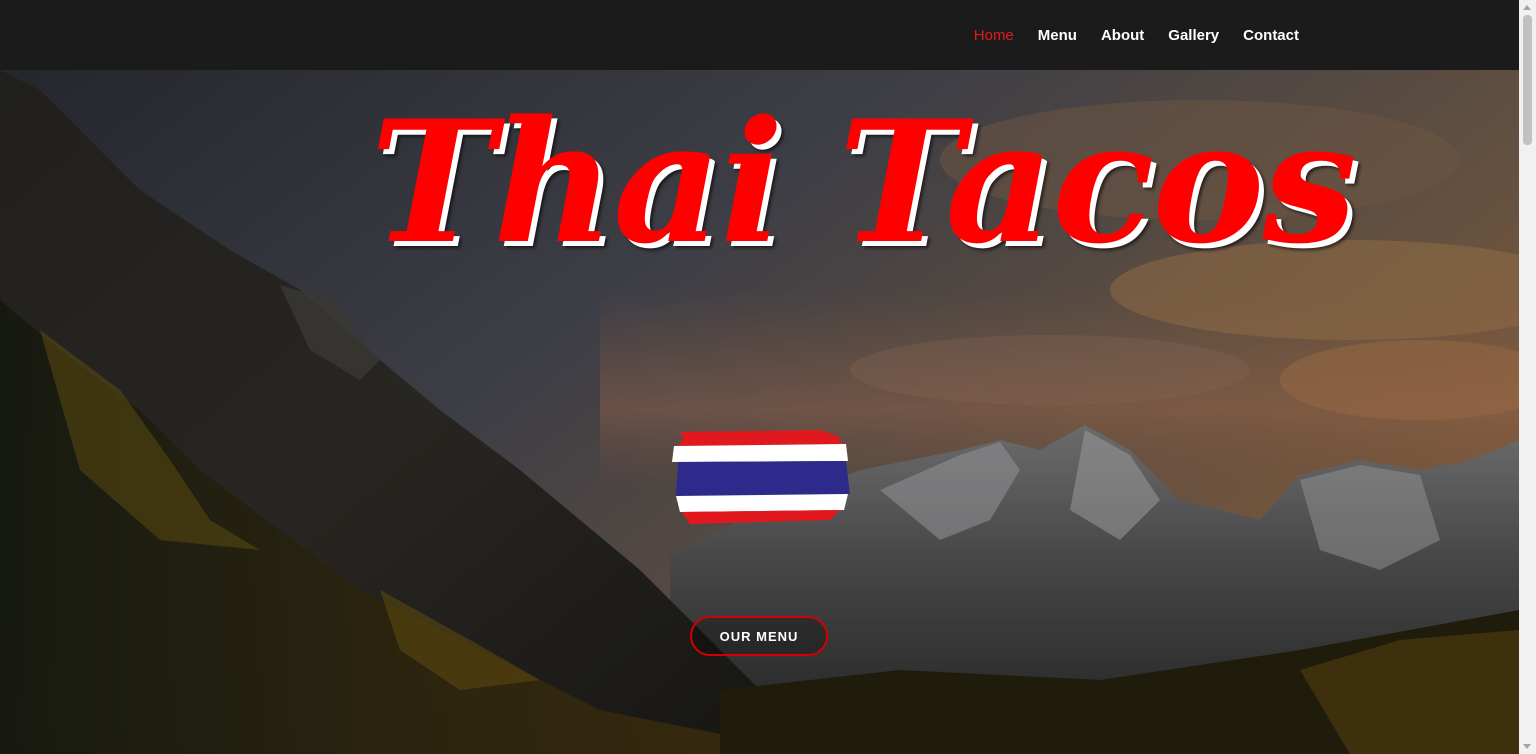  What do you see at coordinates (761, 477) in the screenshot?
I see `thailand-flag-icon` at bounding box center [761, 477].